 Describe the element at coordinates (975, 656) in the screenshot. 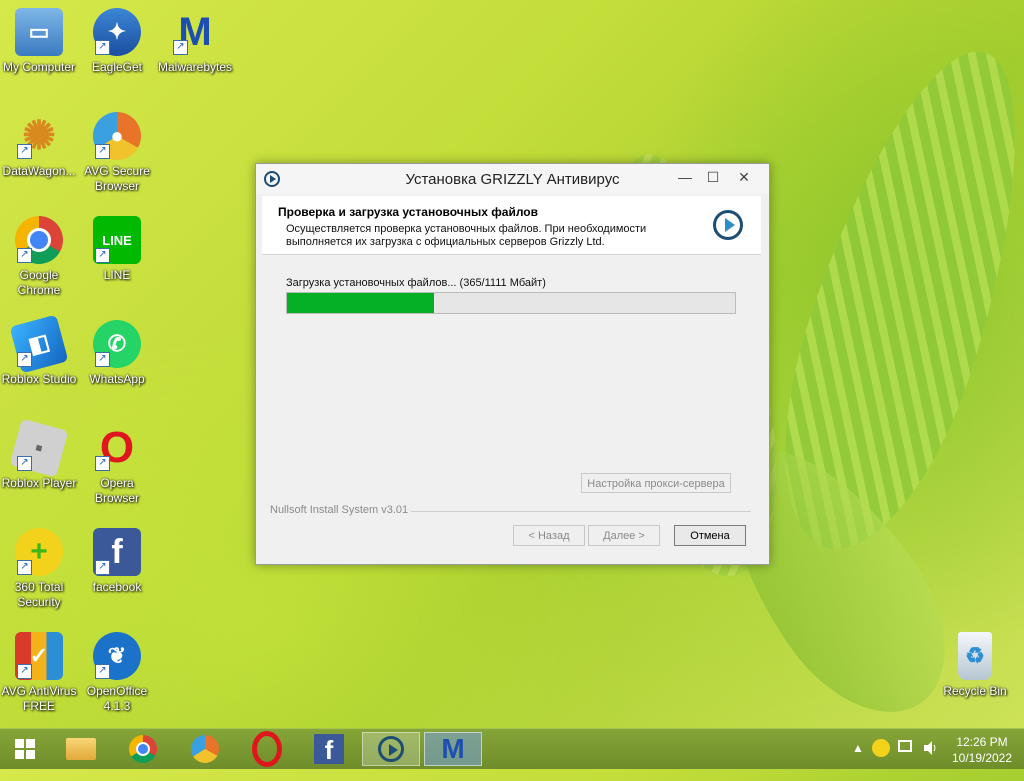

I see `recycle-bin-icon: ♻` at that location.